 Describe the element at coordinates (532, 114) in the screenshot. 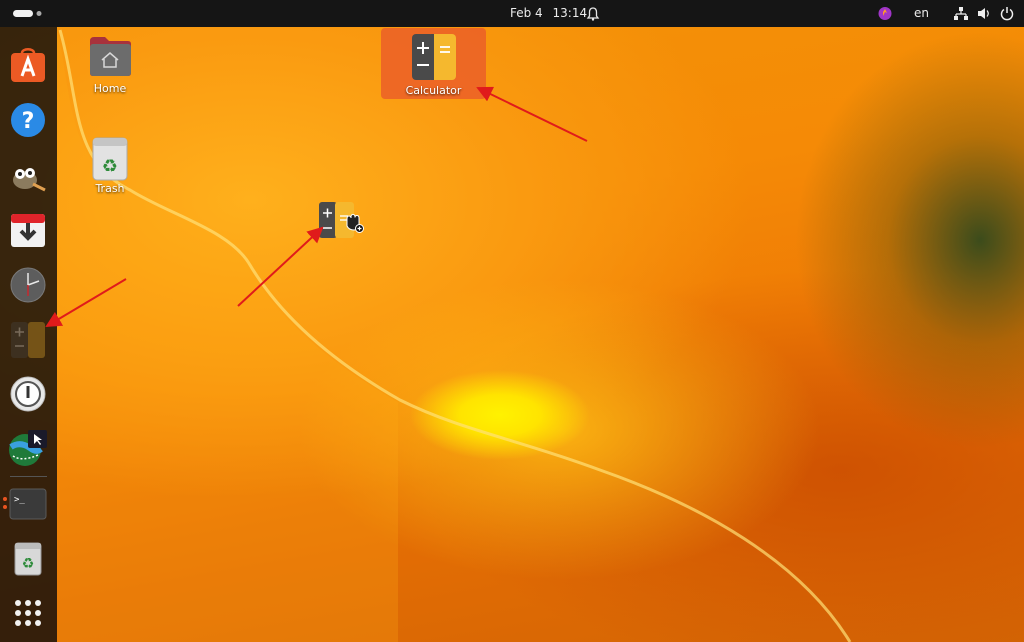

I see `arrow-to-calculator-desktop` at that location.